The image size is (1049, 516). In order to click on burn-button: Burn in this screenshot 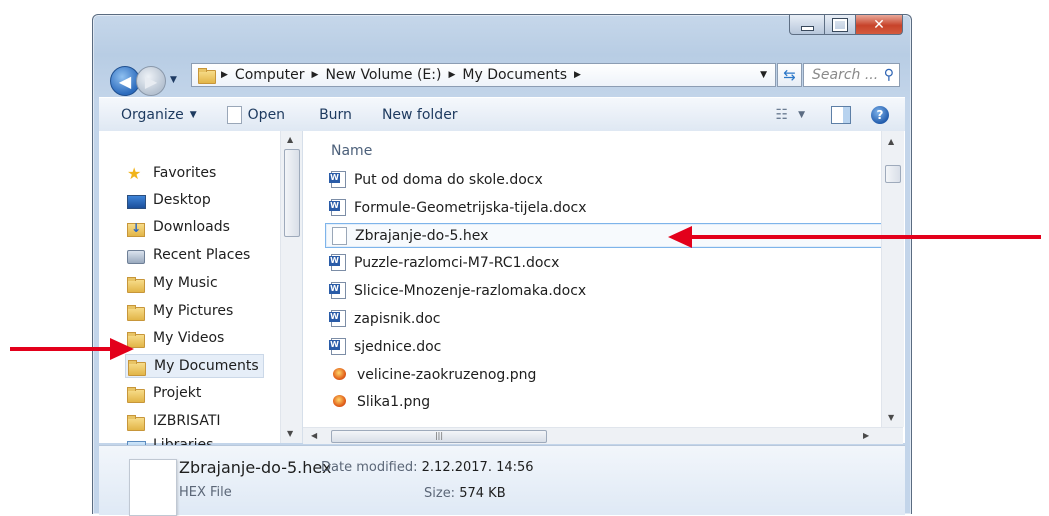, I will do `click(335, 115)`.